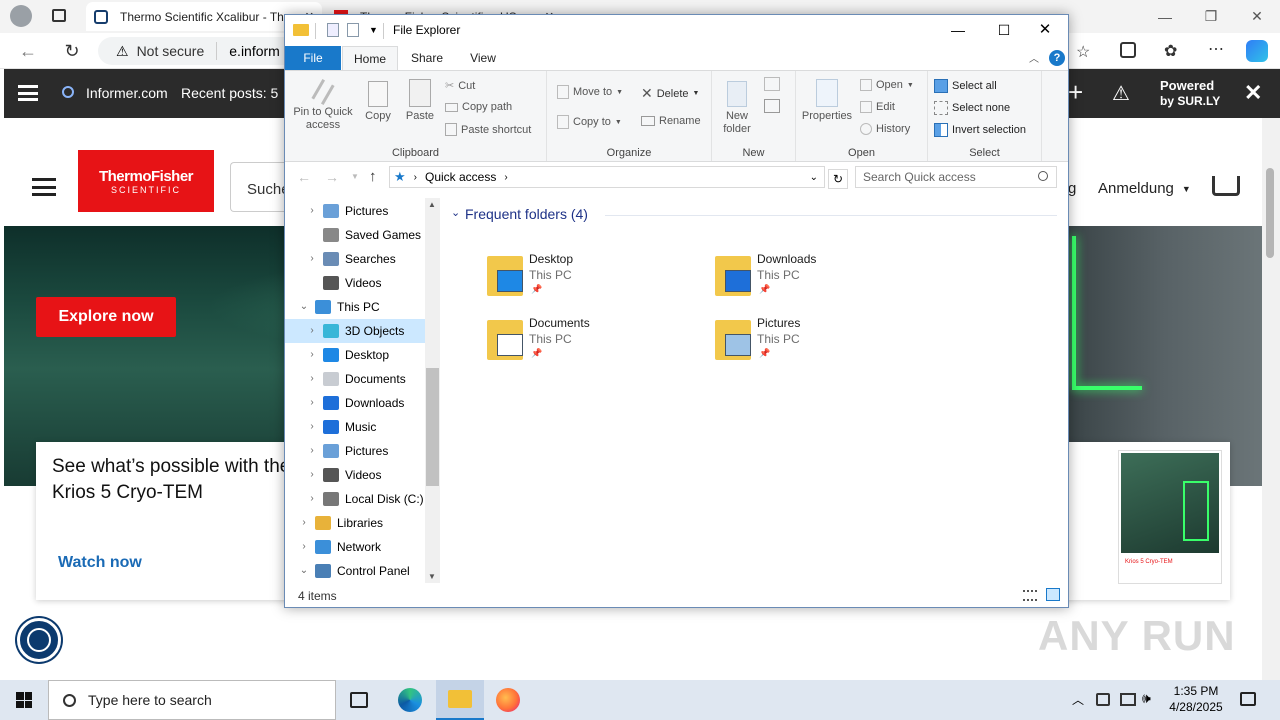 This screenshot has width=1280, height=720. Describe the element at coordinates (355, 475) in the screenshot. I see `tree-item-videos: › Videos` at that location.